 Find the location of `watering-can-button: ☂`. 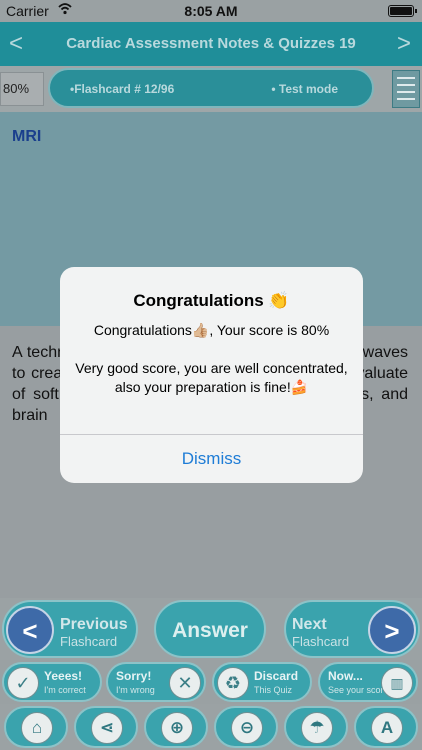

watering-can-button: ☂ is located at coordinates (316, 727).